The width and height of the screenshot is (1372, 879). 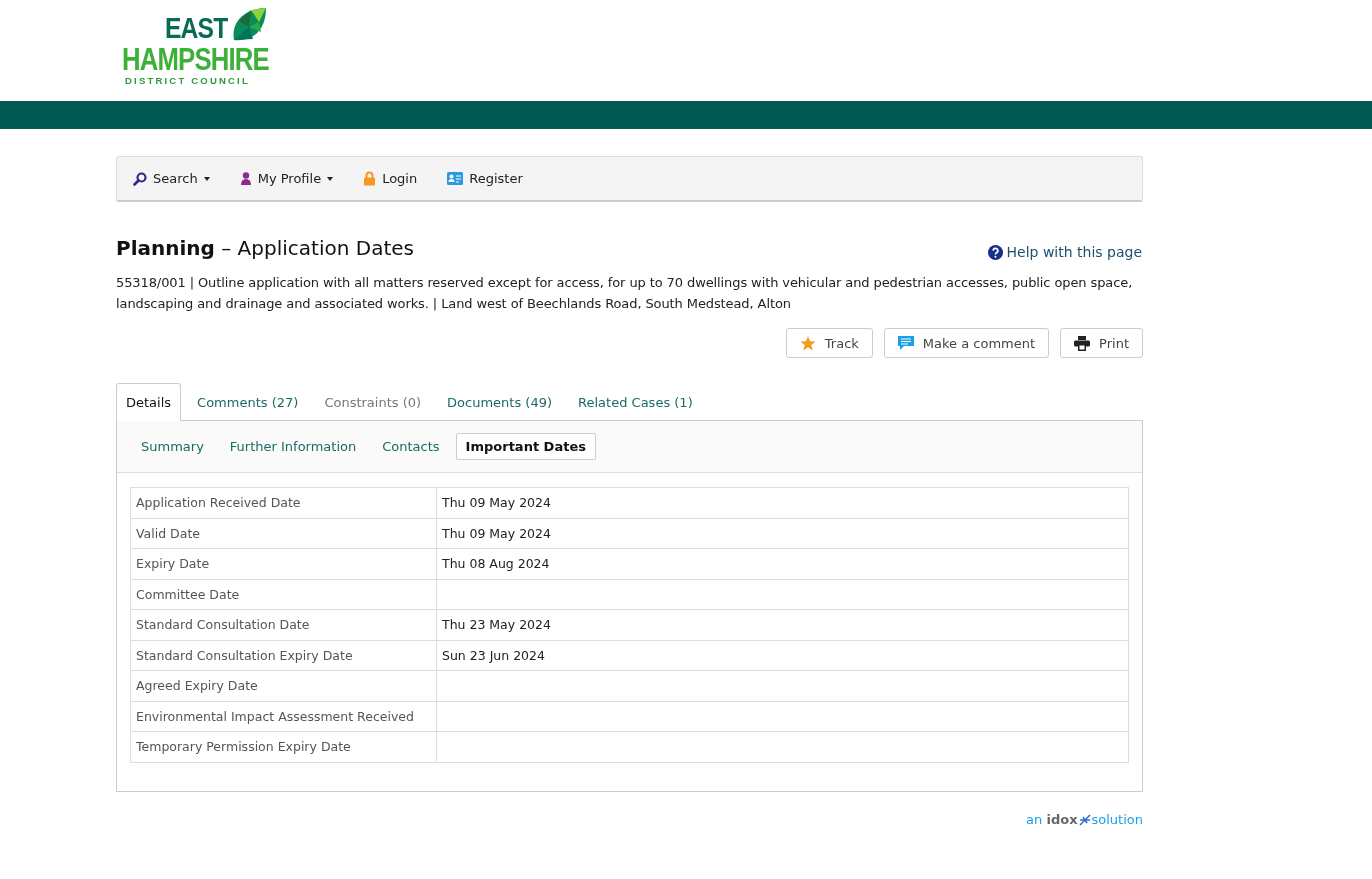 I want to click on sub-tab: Contacts, so click(x=411, y=446).